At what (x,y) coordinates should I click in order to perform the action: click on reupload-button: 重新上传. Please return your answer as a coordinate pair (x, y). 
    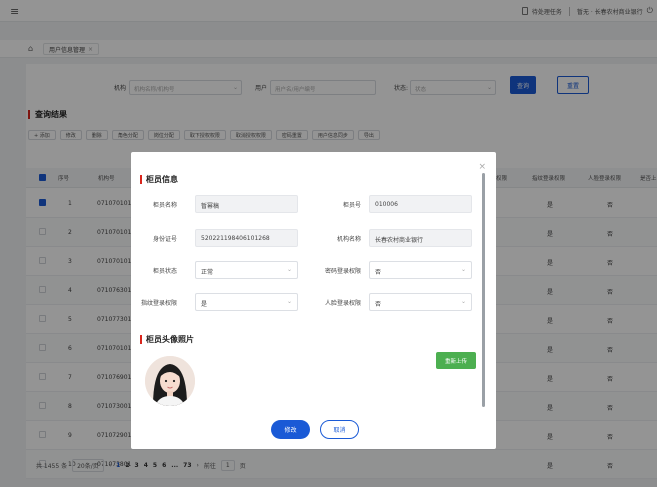
    Looking at the image, I should click on (456, 360).